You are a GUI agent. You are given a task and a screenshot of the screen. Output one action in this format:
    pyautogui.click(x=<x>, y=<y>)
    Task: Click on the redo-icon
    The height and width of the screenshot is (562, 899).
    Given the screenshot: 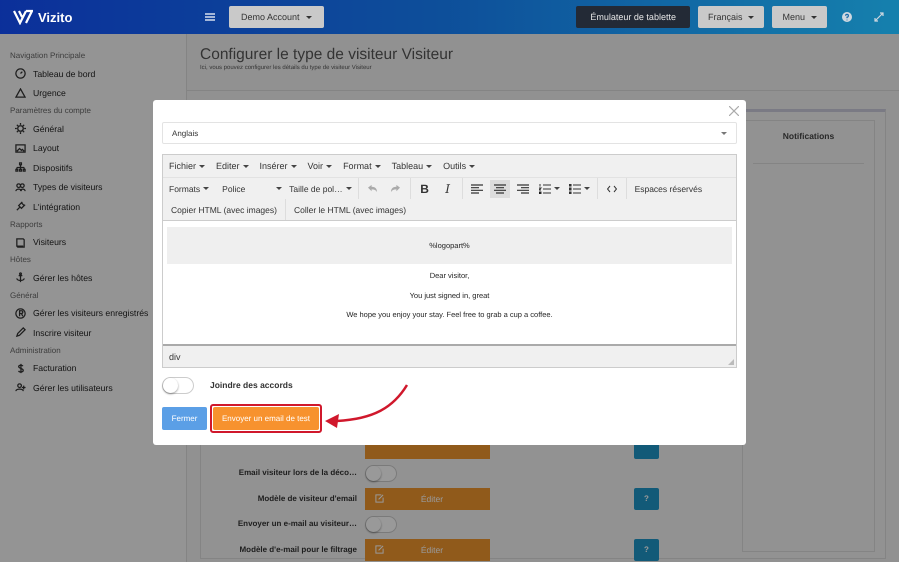 What is the action you would take?
    pyautogui.click(x=396, y=188)
    